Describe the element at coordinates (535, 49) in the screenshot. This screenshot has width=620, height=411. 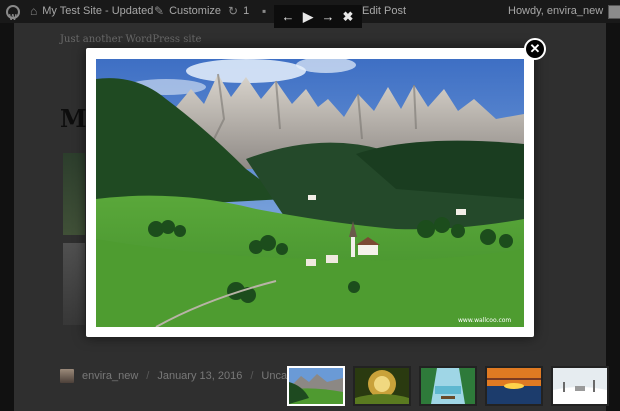
I see `lightbox-close-button: ✕` at that location.